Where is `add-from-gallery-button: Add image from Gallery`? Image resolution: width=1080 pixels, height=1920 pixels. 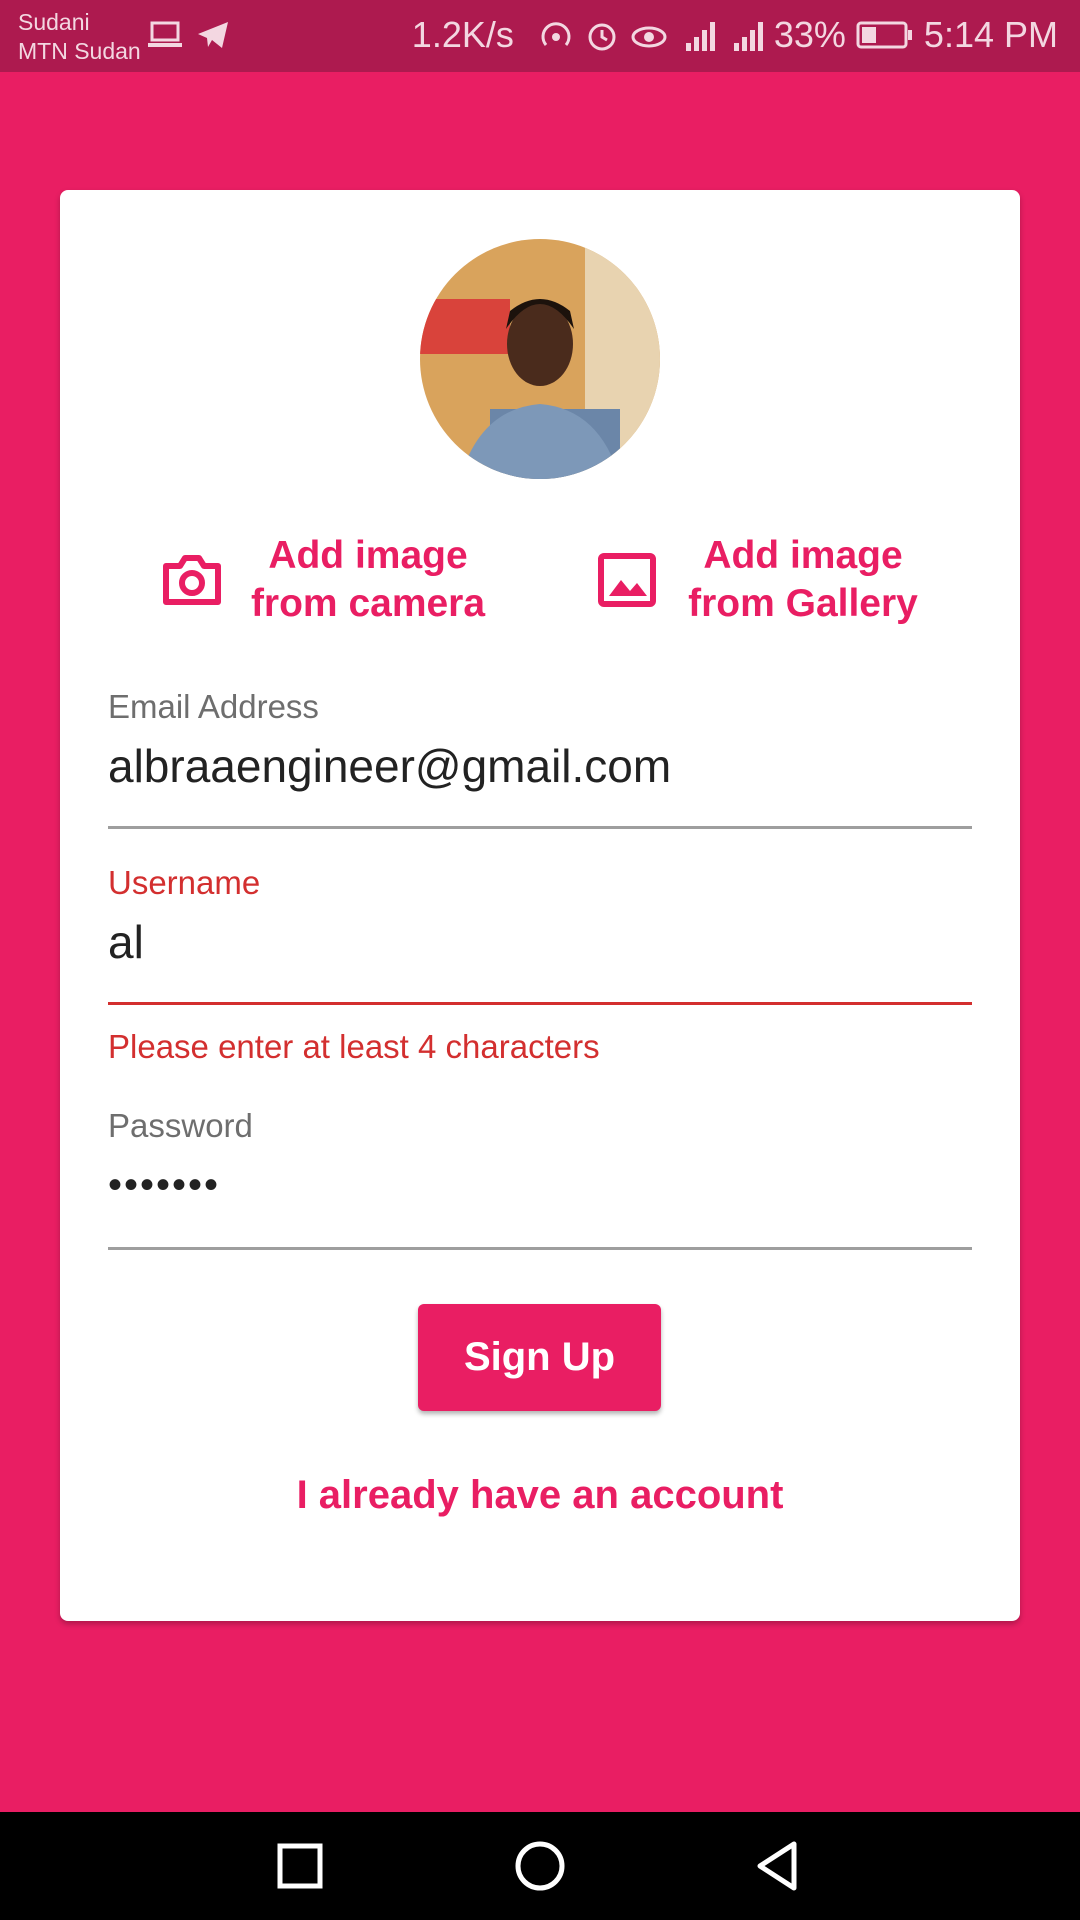 add-from-gallery-button: Add image from Gallery is located at coordinates (764, 580).